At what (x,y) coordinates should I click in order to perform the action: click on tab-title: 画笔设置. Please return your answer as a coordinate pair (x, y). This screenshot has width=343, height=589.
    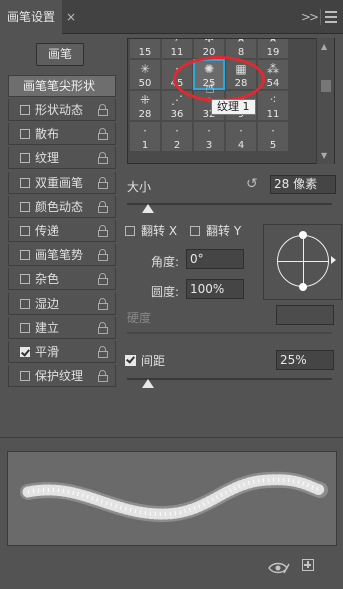
    Looking at the image, I should click on (31, 17).